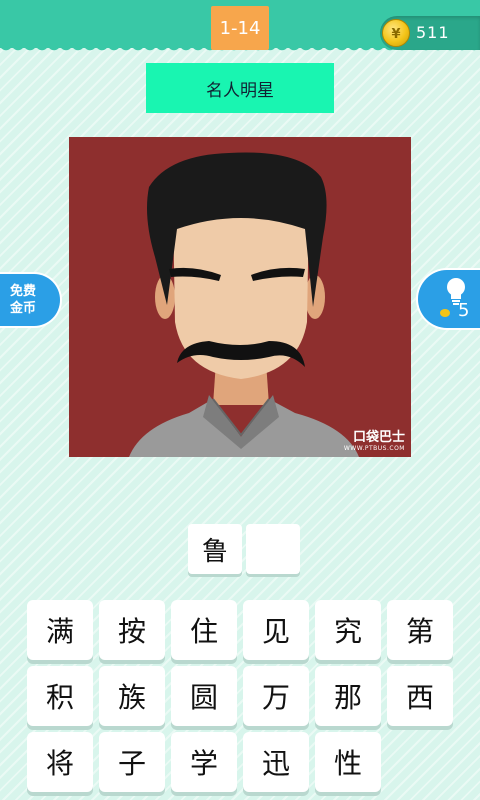  I want to click on char-key: 见, so click(276, 630).